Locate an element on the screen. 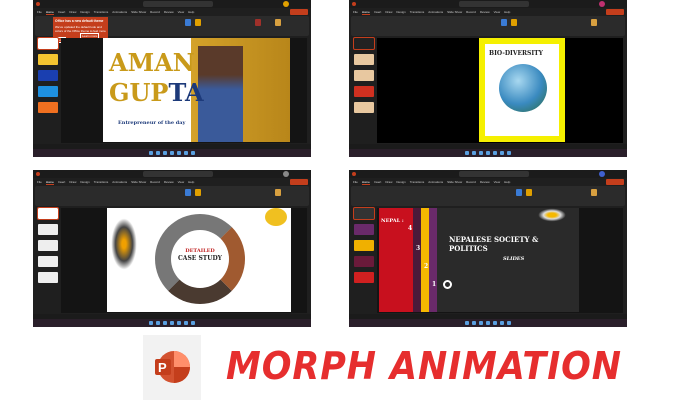 This screenshot has width=680, height=409. step-2: 2 is located at coordinates (426, 266).